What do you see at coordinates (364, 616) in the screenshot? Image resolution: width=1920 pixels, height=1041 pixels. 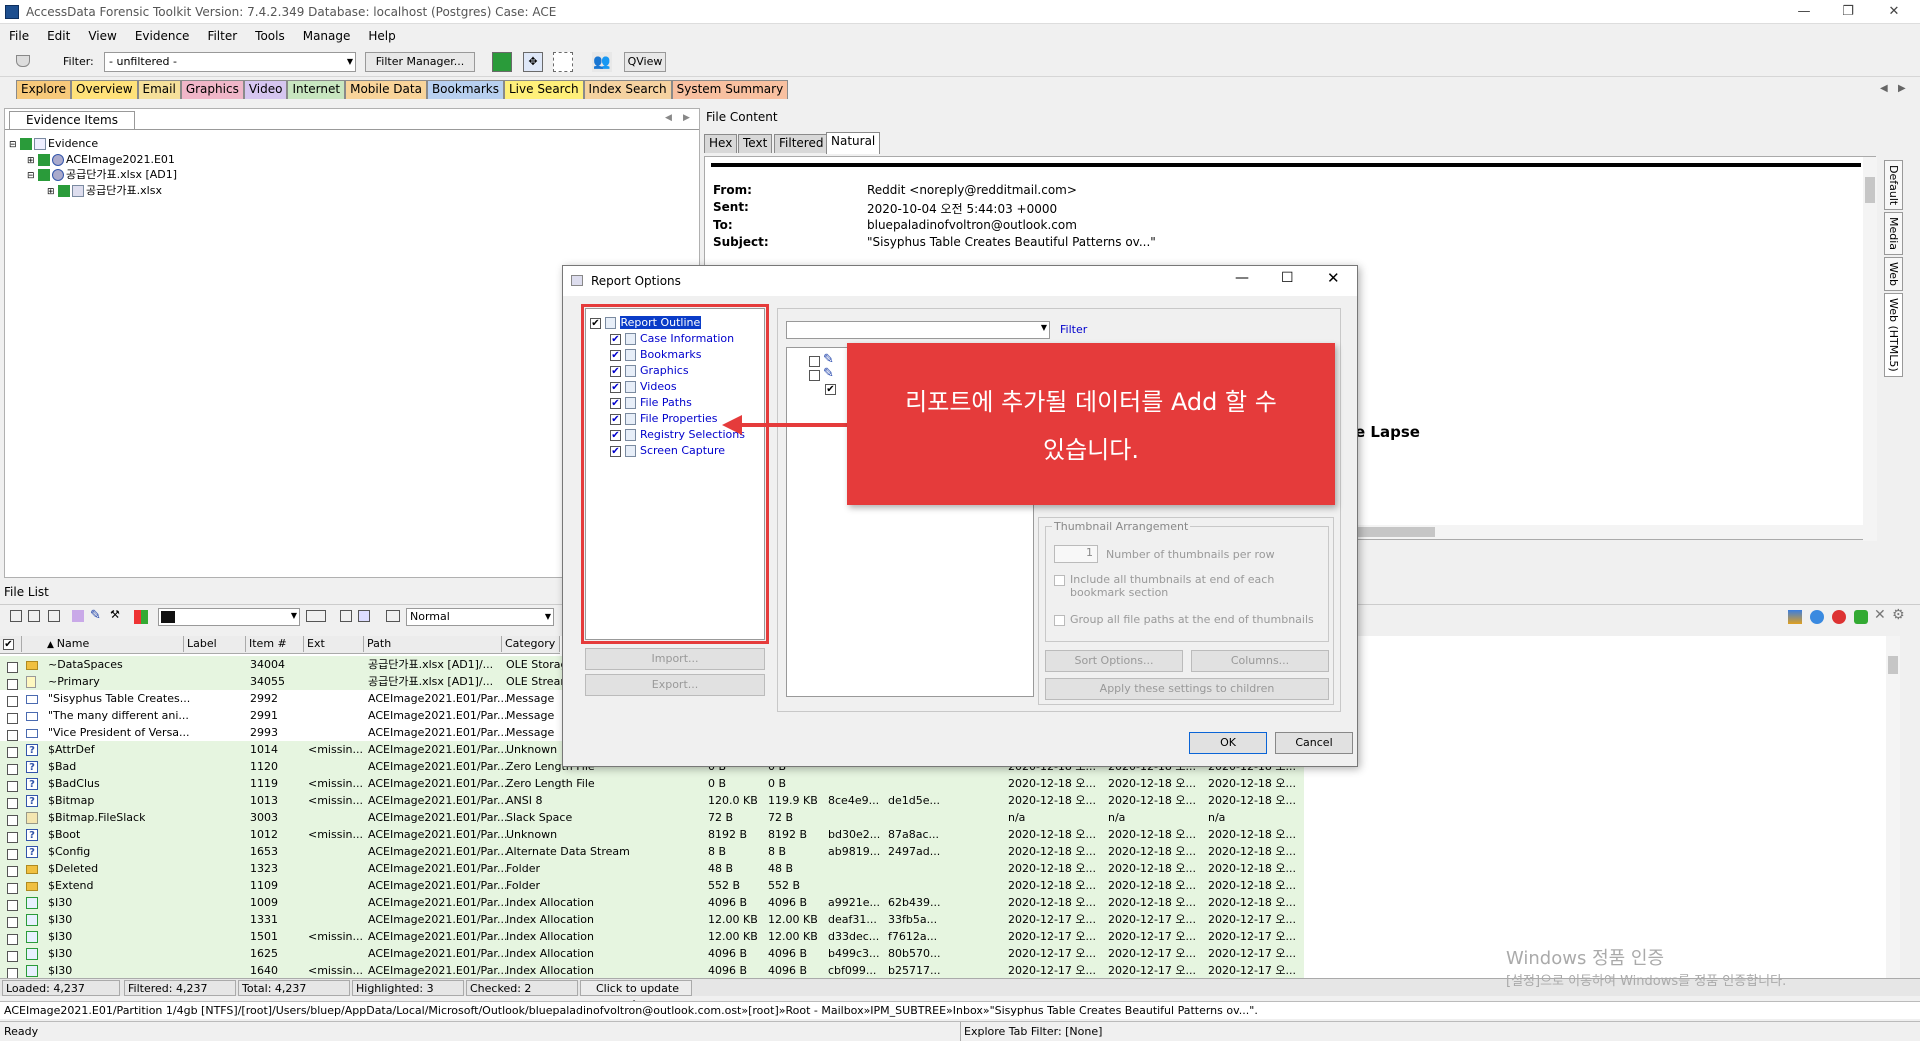 I see `export-icon` at bounding box center [364, 616].